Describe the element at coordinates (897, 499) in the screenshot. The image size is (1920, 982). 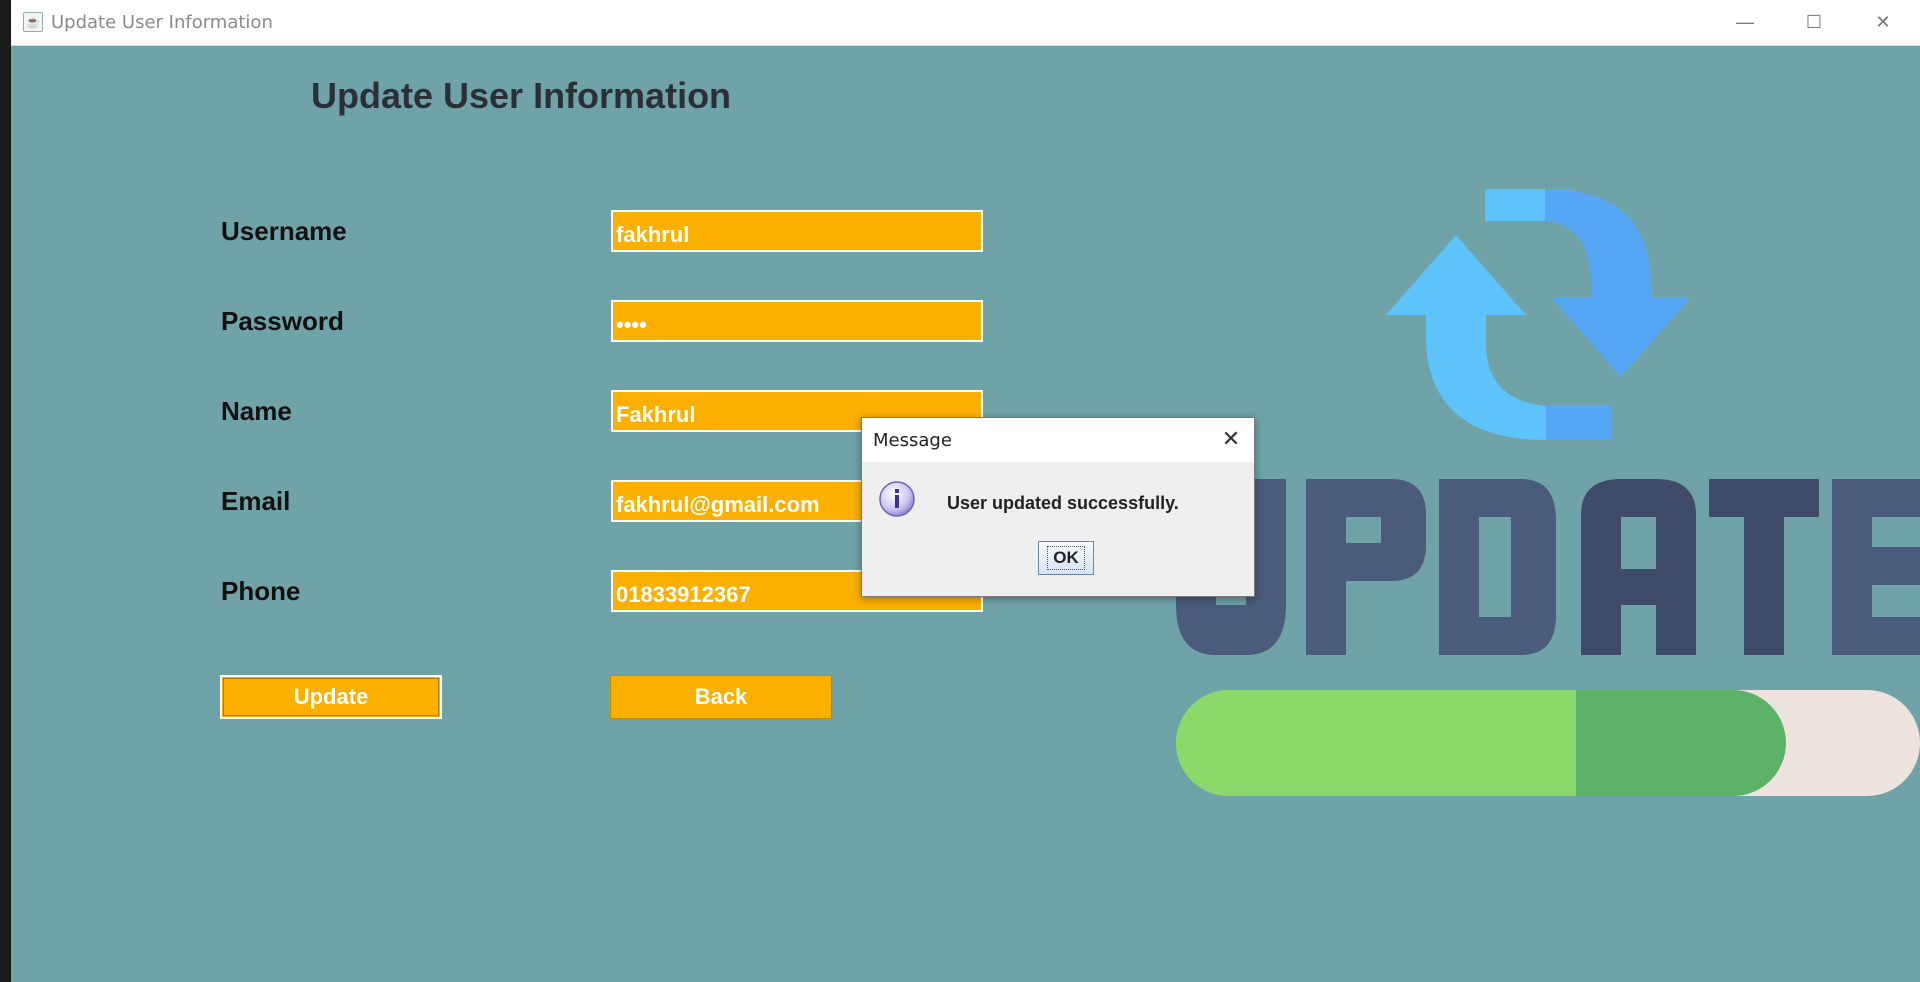
I see `info-icon` at that location.